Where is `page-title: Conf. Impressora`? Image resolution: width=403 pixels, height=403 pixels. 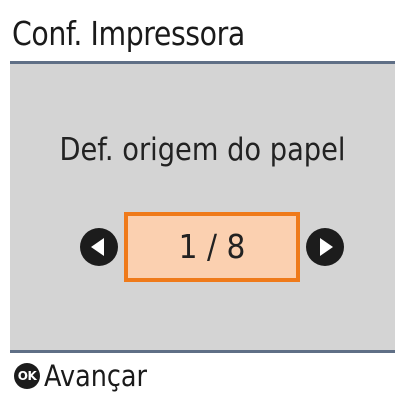
page-title: Conf. Impressora is located at coordinates (128, 33).